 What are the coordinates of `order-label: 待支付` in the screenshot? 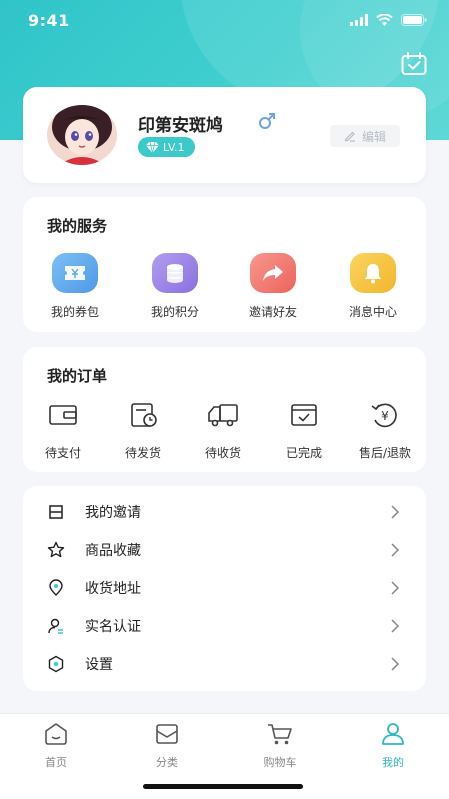 It's located at (62, 453).